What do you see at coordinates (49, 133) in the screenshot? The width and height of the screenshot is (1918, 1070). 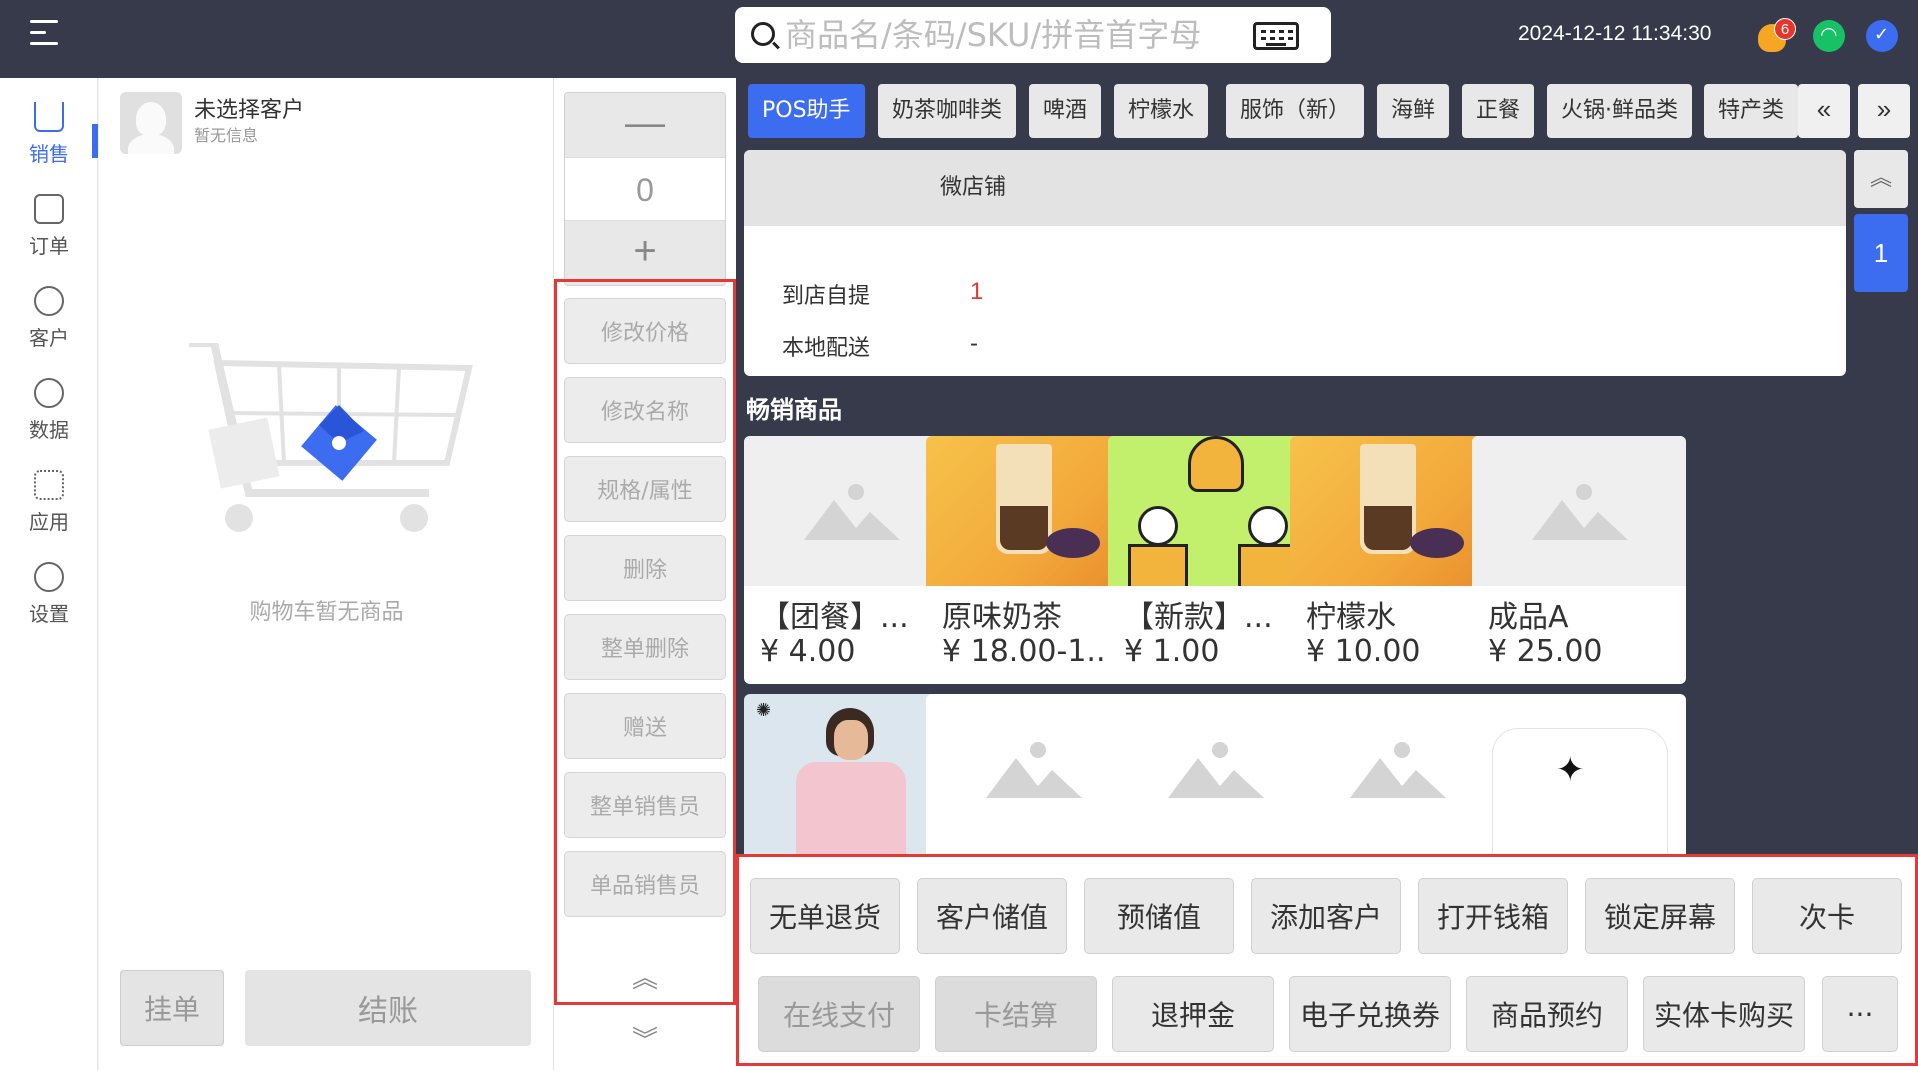 I see `nav-item-sales: 销售` at bounding box center [49, 133].